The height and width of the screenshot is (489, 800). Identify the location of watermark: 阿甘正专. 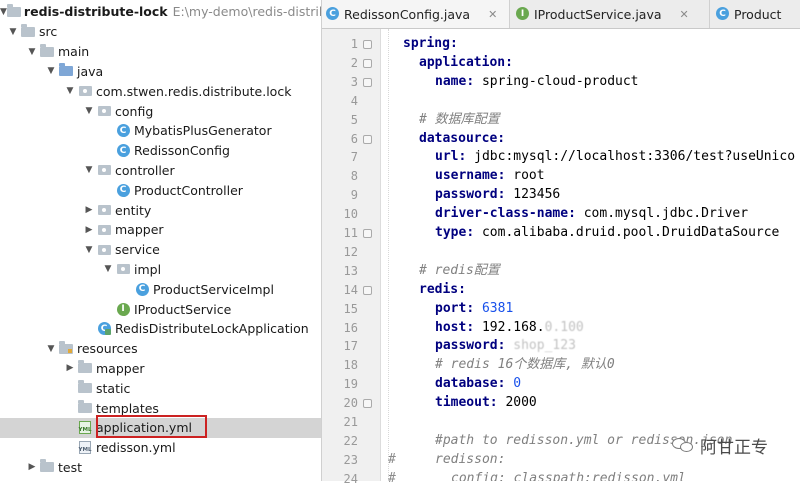
(720, 445).